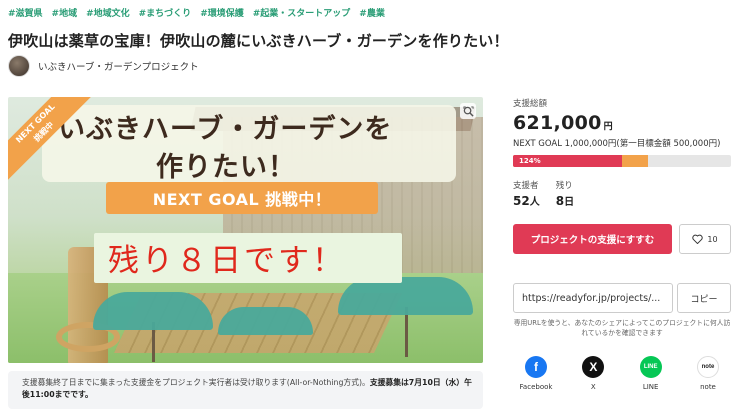 Image resolution: width=736 pixels, height=412 pixels. Describe the element at coordinates (372, 12) in the screenshot. I see `tag-link: #農業` at that location.